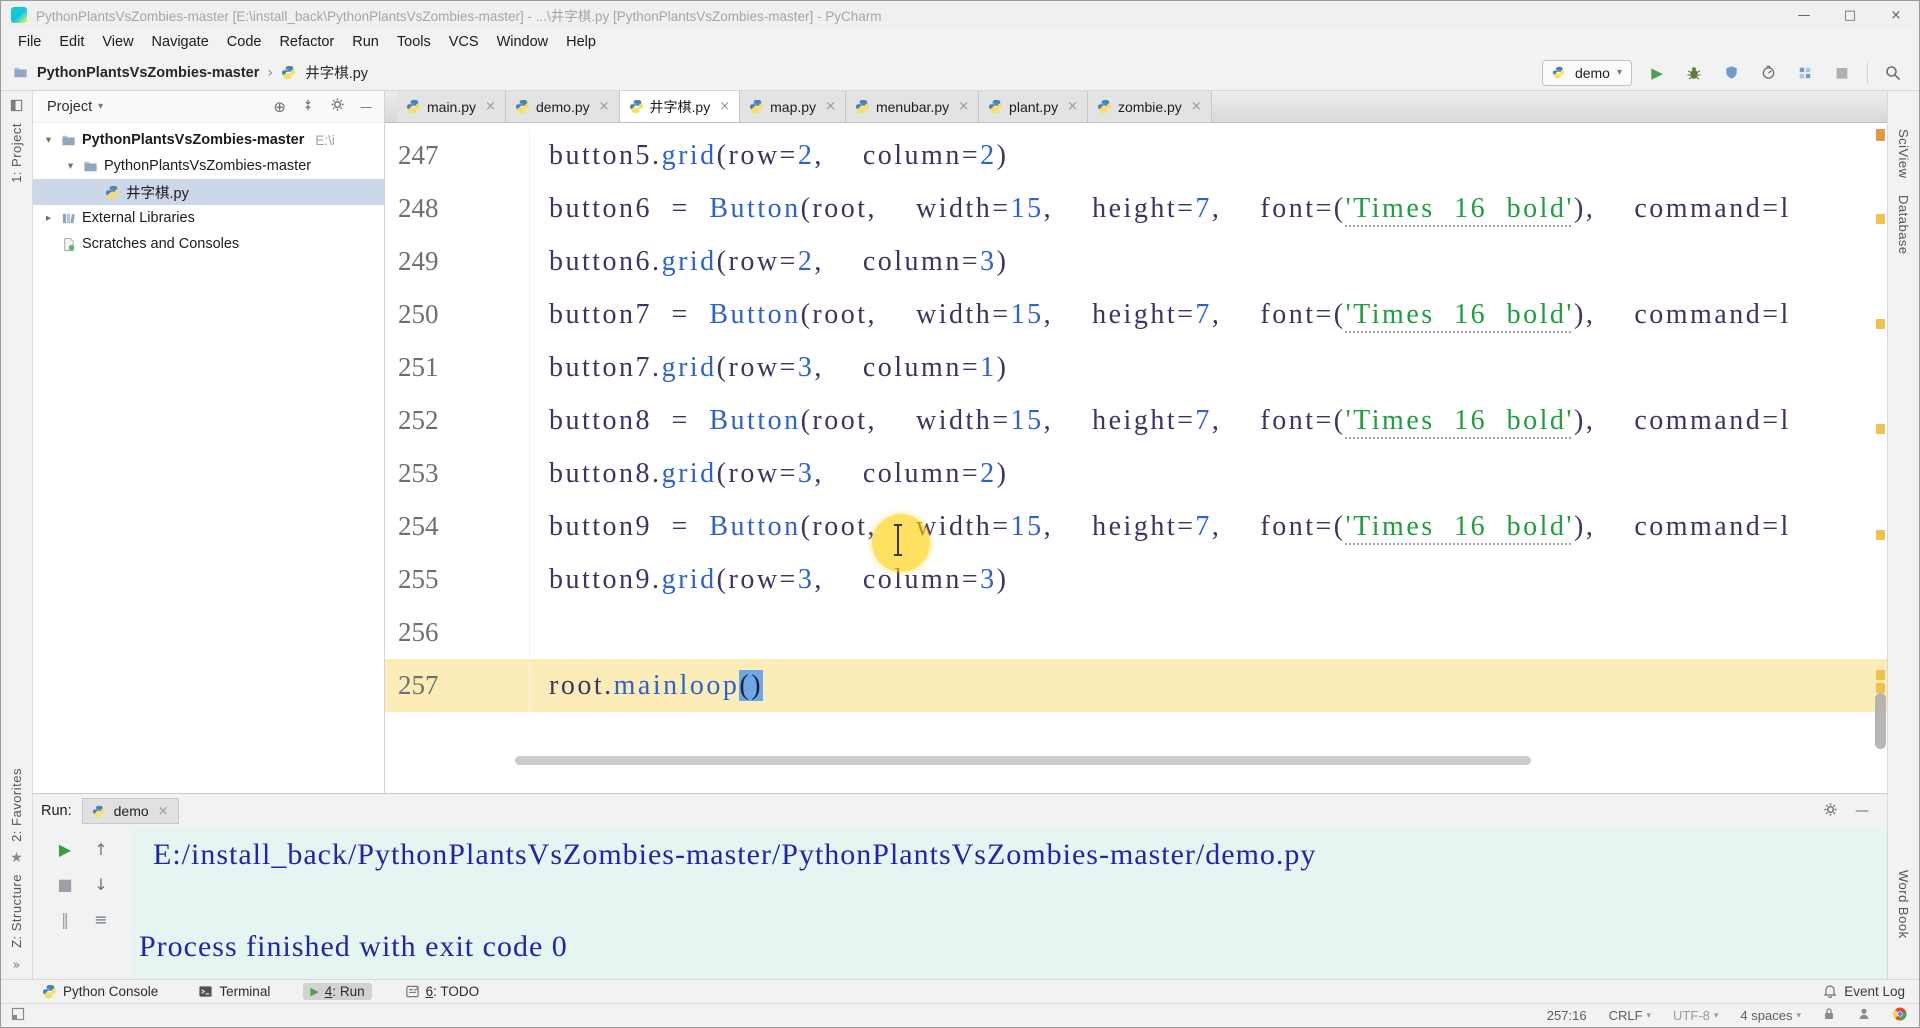 The height and width of the screenshot is (1028, 1920). I want to click on stripe-wordbook-button: Word Book, so click(1903, 904).